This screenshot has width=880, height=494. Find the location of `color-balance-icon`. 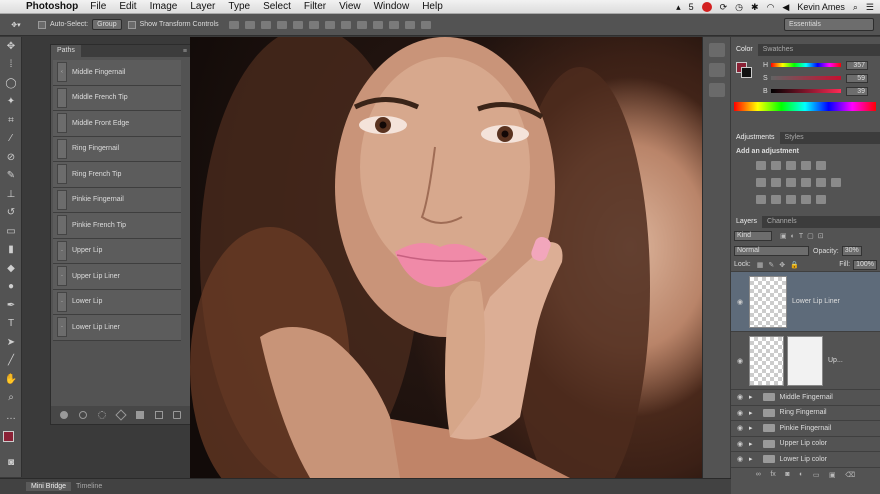

color-balance-icon is located at coordinates (776, 182).